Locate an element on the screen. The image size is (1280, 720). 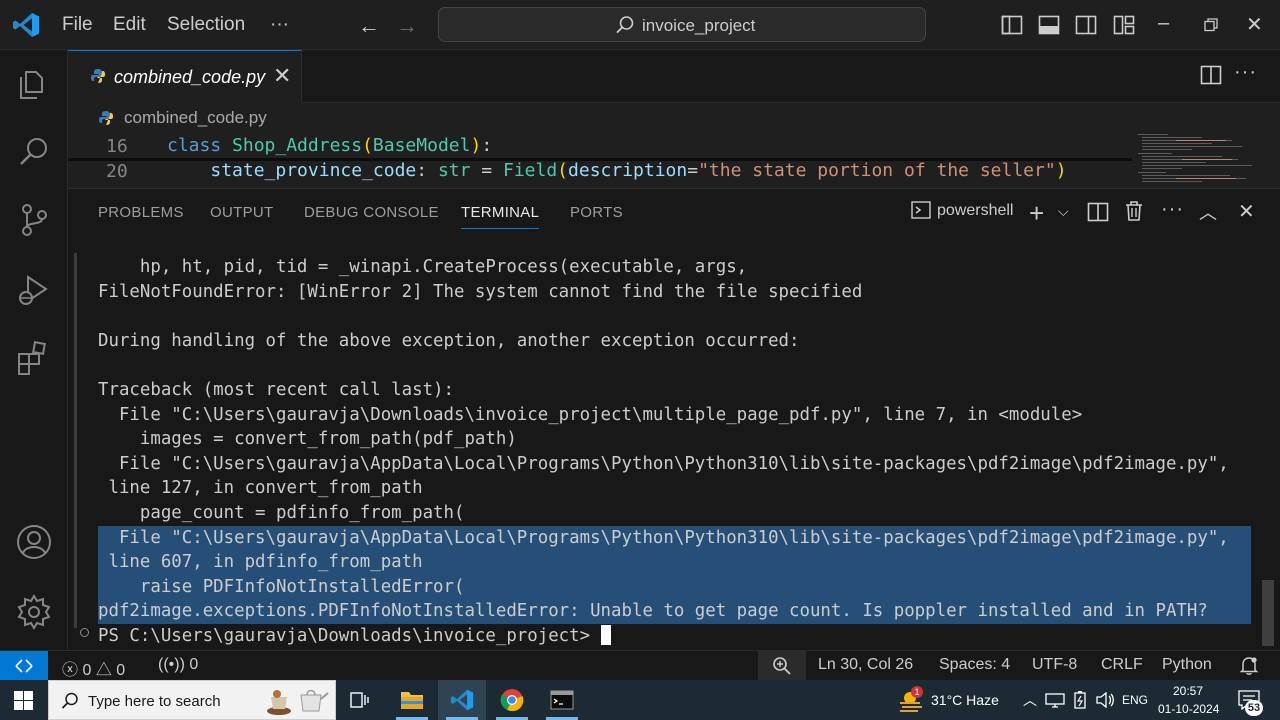
terminal-line: line 607, in pdfinfo_from_path is located at coordinates (674, 562).